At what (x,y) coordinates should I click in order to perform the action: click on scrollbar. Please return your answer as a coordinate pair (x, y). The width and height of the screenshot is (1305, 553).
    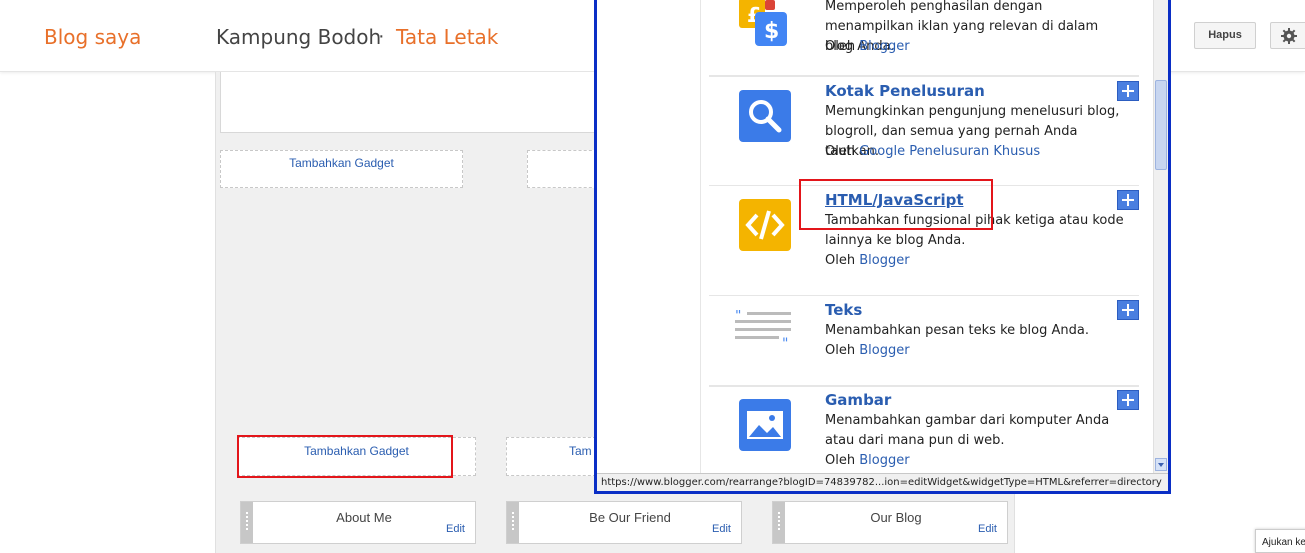
    Looking at the image, I should click on (1160, 236).